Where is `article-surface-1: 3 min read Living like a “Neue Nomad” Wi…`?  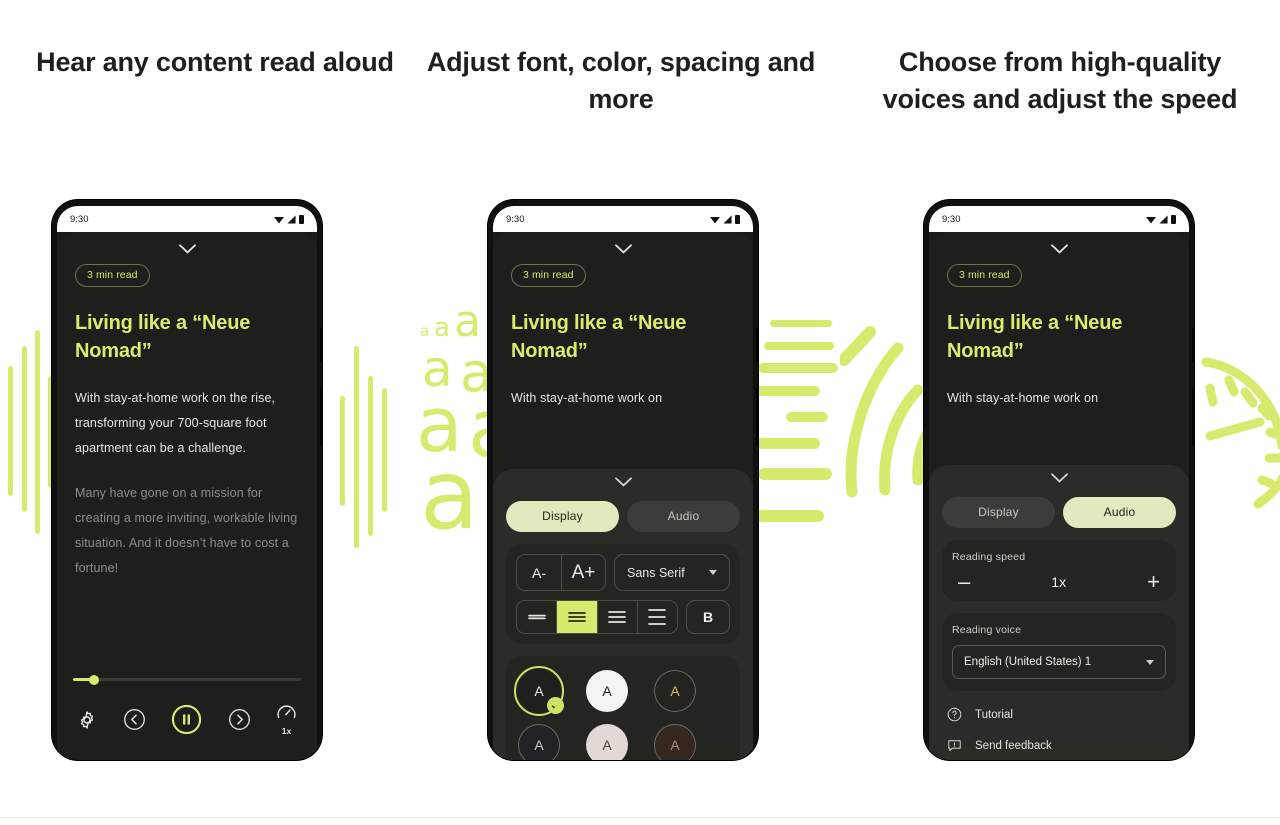
article-surface-1: 3 min read Living like a “Neue Nomad” Wi… is located at coordinates (187, 496).